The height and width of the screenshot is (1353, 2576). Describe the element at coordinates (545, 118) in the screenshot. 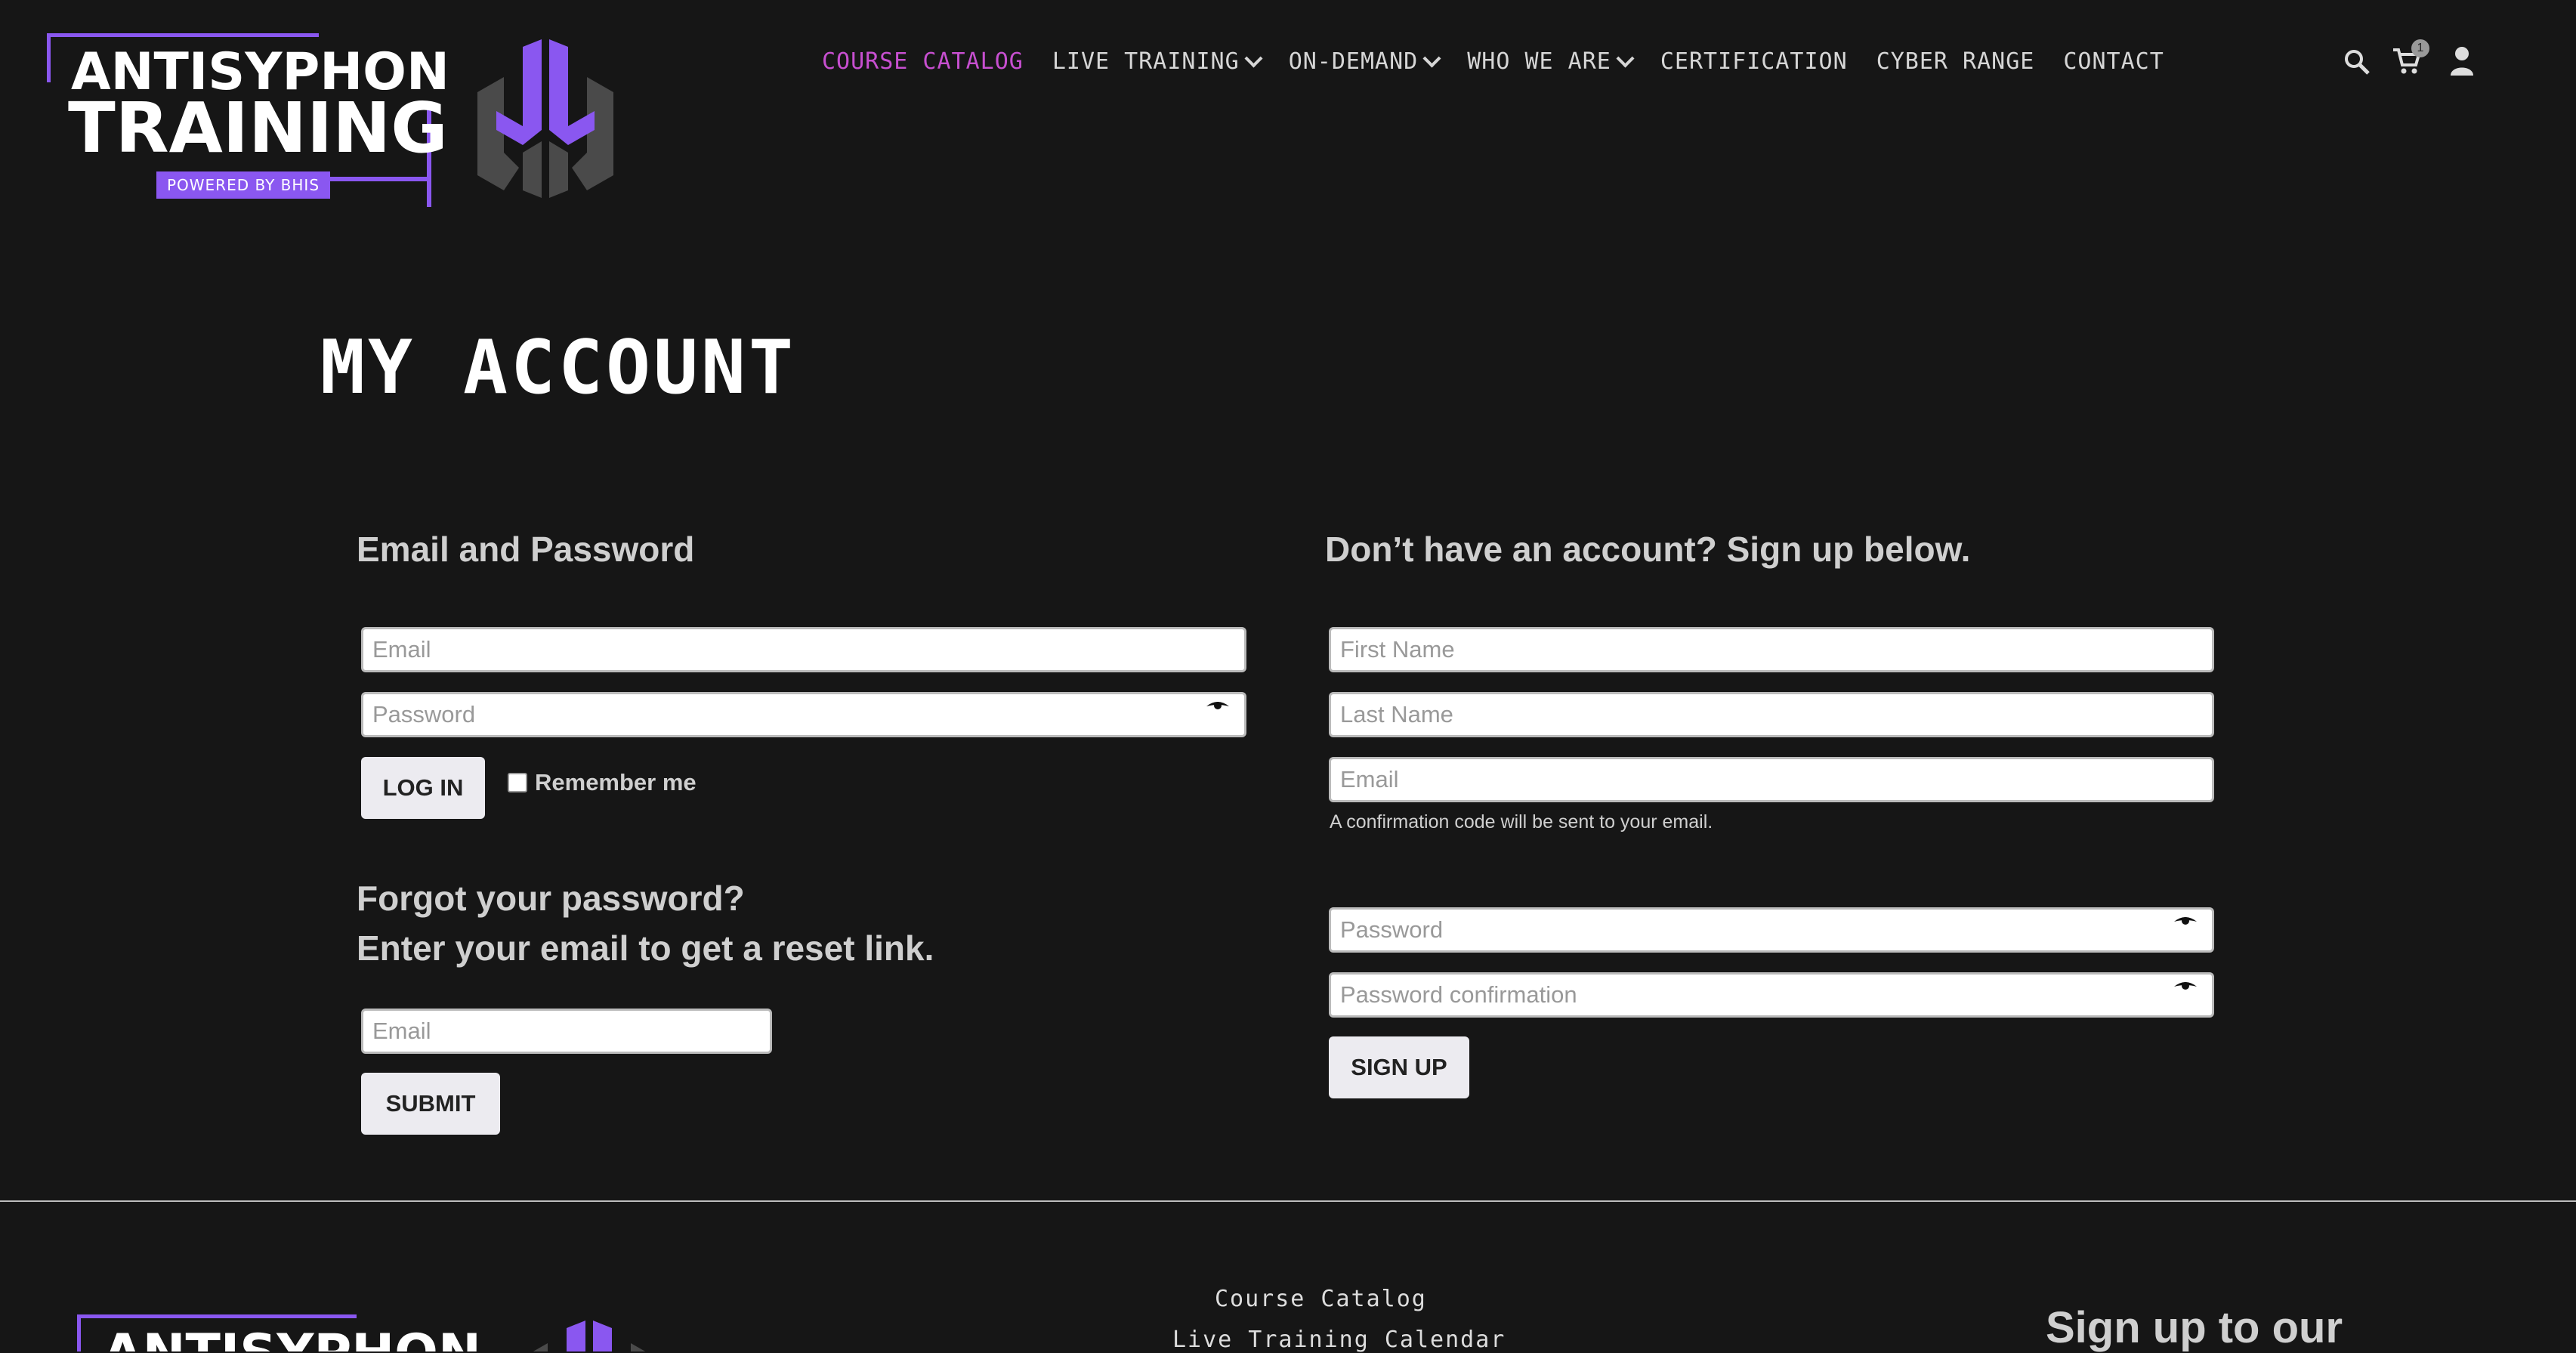

I see `logo-emblem-icon` at that location.